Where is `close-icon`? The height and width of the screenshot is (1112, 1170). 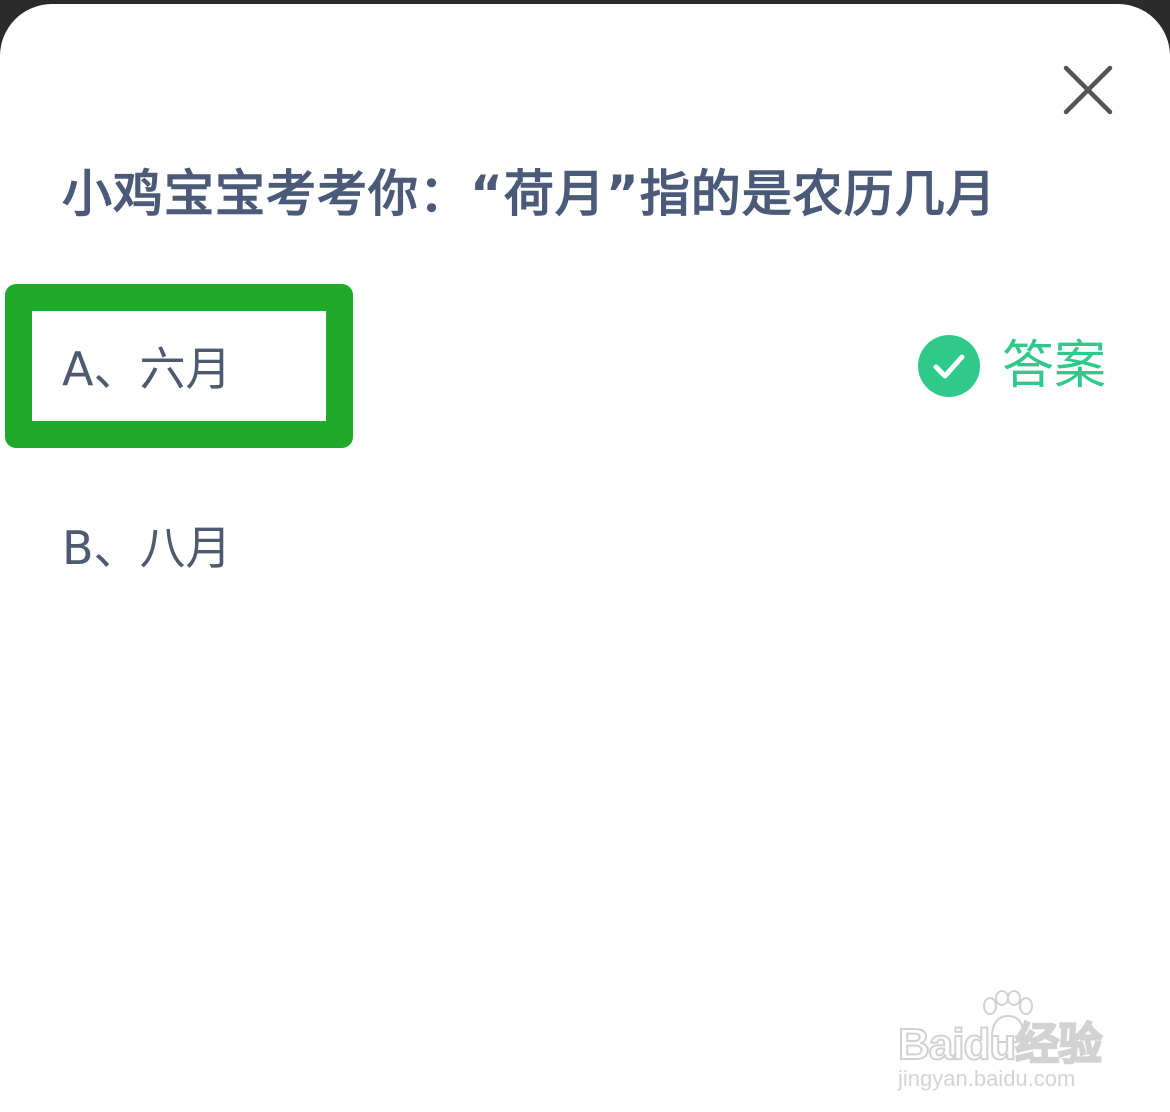 close-icon is located at coordinates (1088, 90).